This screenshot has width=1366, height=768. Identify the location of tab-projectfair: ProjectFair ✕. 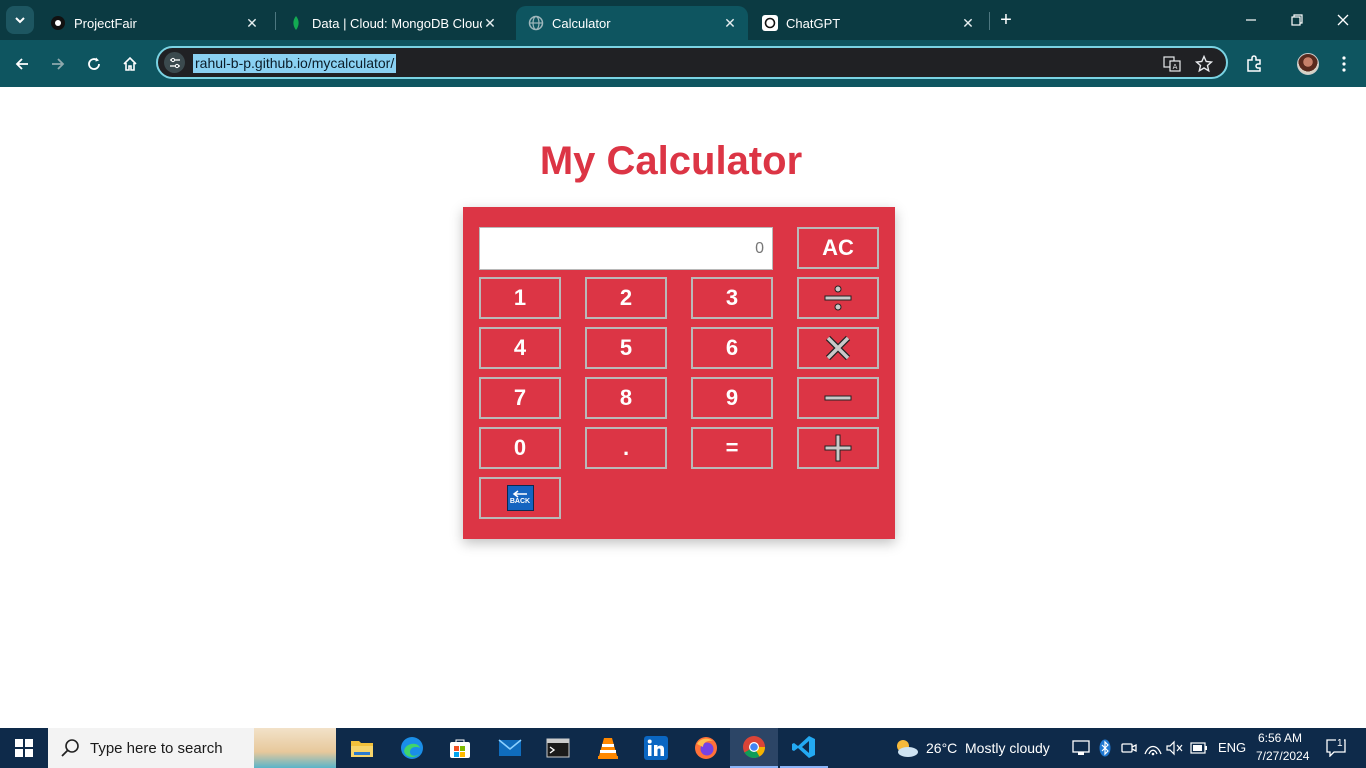
(154, 23).